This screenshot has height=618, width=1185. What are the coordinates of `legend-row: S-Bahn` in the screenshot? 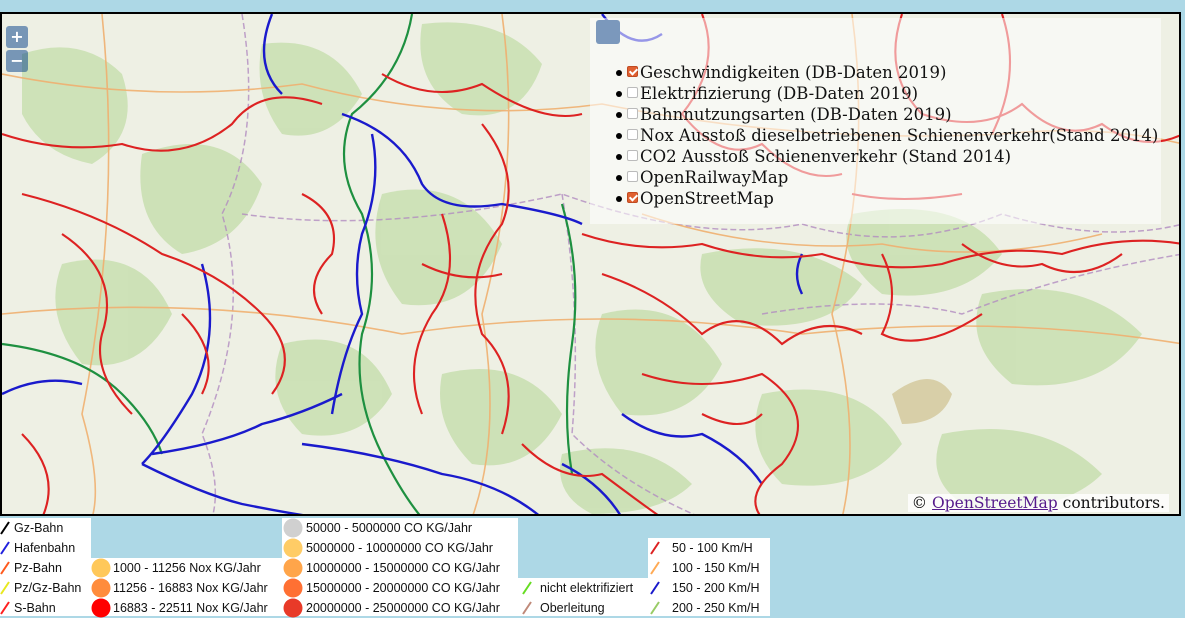 It's located at (45, 608).